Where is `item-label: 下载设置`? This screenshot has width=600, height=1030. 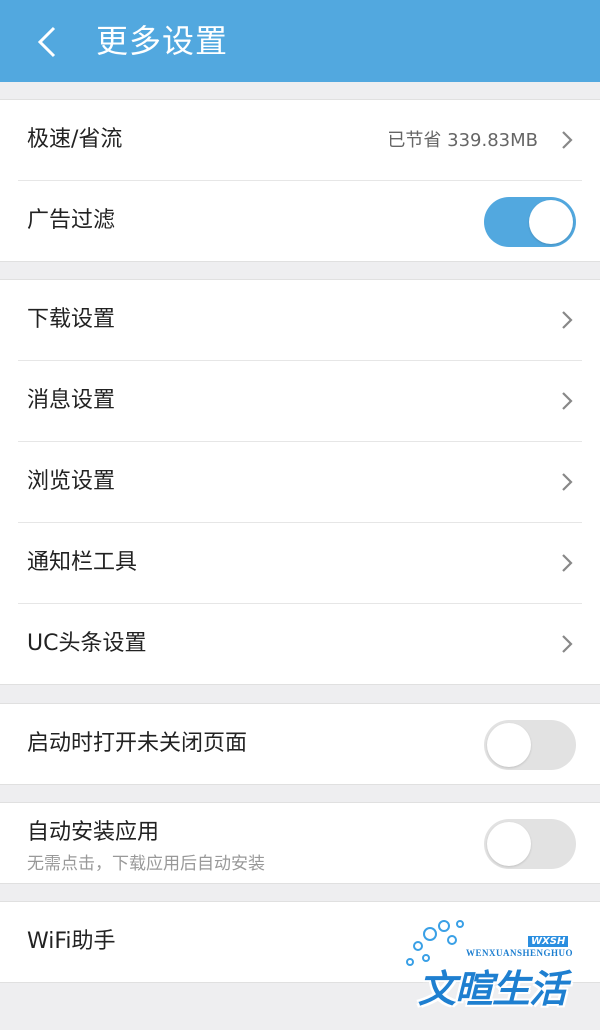
item-label: 下载设置 is located at coordinates (71, 319).